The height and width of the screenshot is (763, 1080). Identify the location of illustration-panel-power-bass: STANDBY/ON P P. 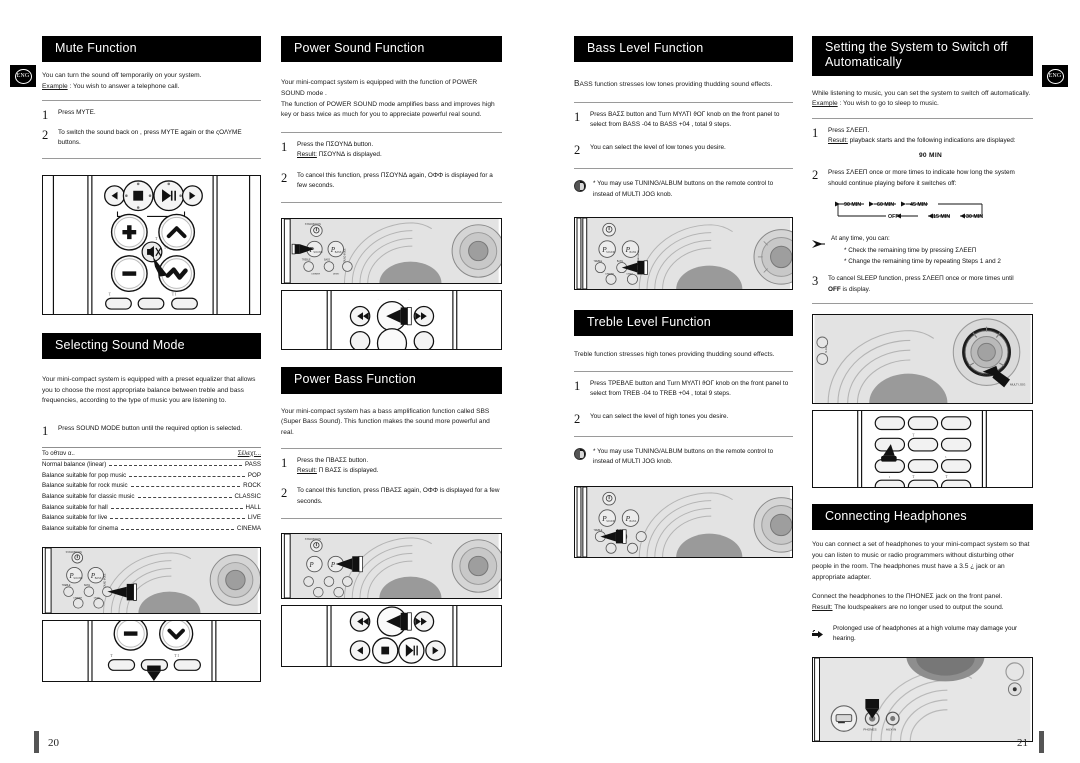
(391, 566).